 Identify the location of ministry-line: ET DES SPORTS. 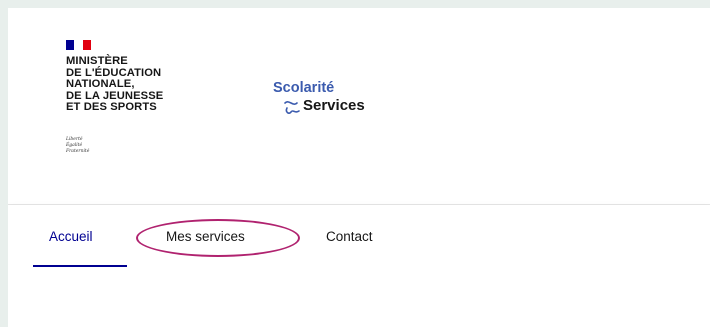
(111, 107).